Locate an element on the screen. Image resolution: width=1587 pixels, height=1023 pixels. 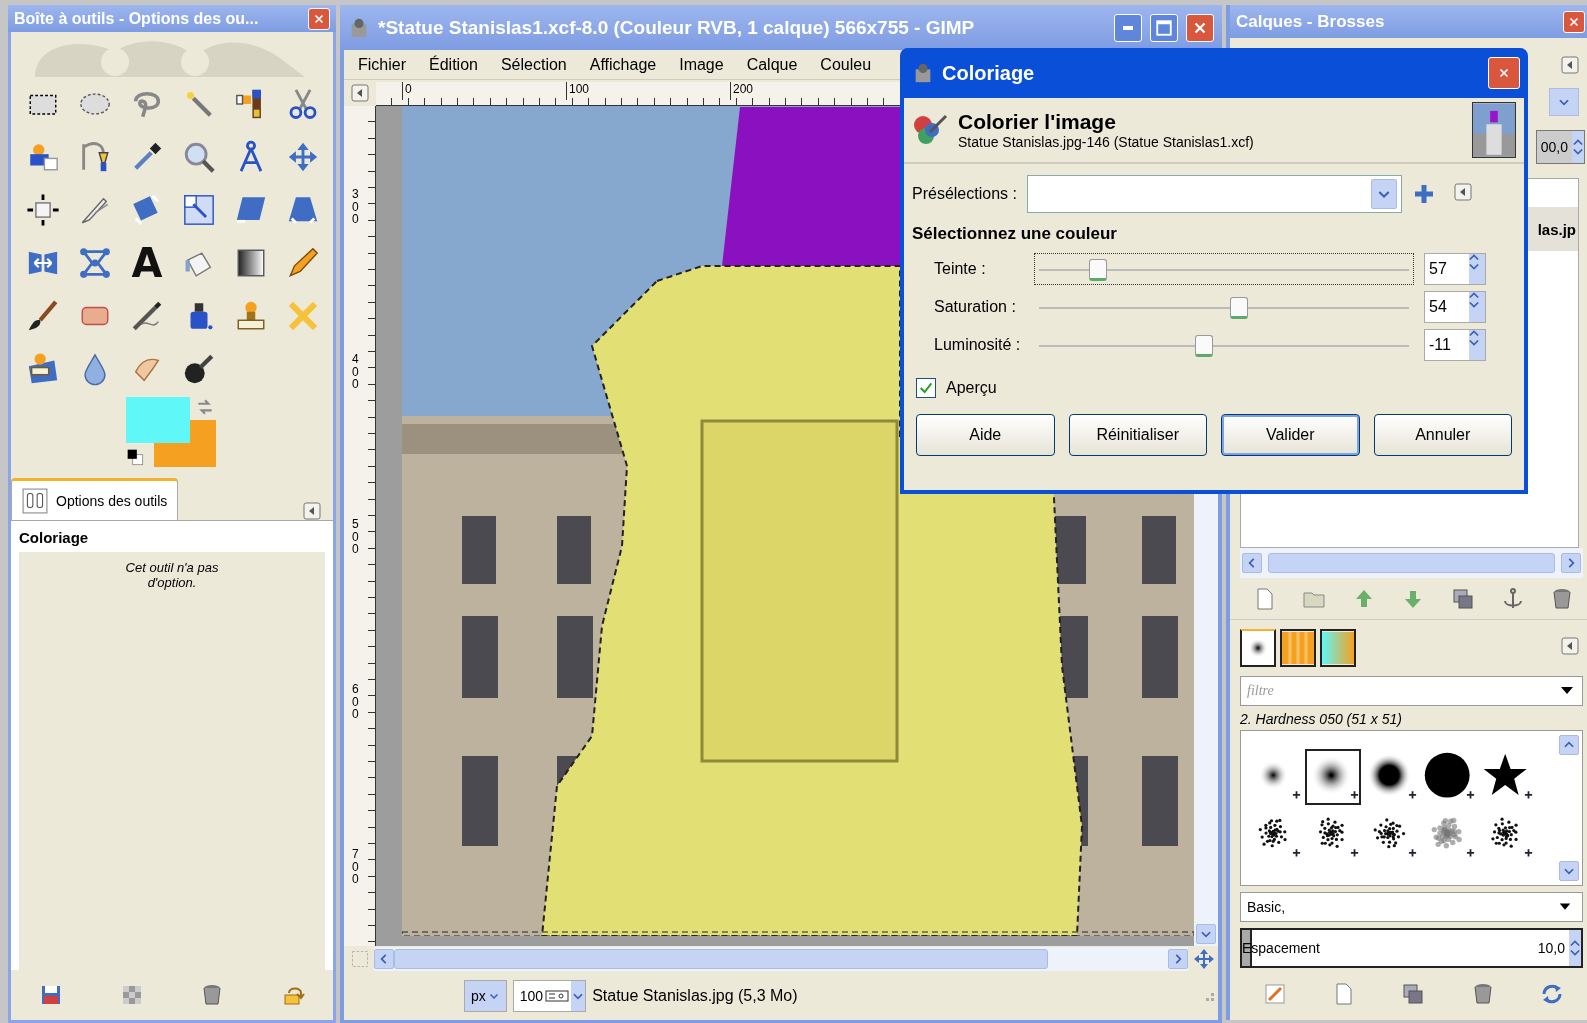
brush-name: 2. Hardness 050 (51 x 51) is located at coordinates (1321, 719).